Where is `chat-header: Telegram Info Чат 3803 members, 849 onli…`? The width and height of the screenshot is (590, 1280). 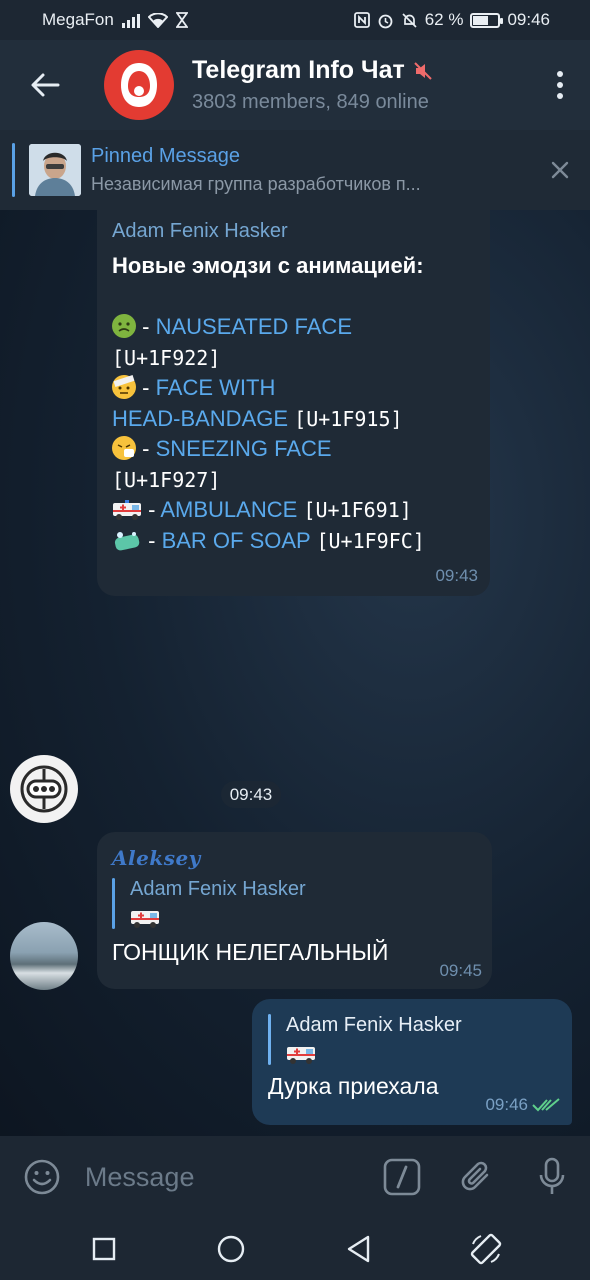
chat-header: Telegram Info Чат 3803 members, 849 onli… is located at coordinates (295, 85).